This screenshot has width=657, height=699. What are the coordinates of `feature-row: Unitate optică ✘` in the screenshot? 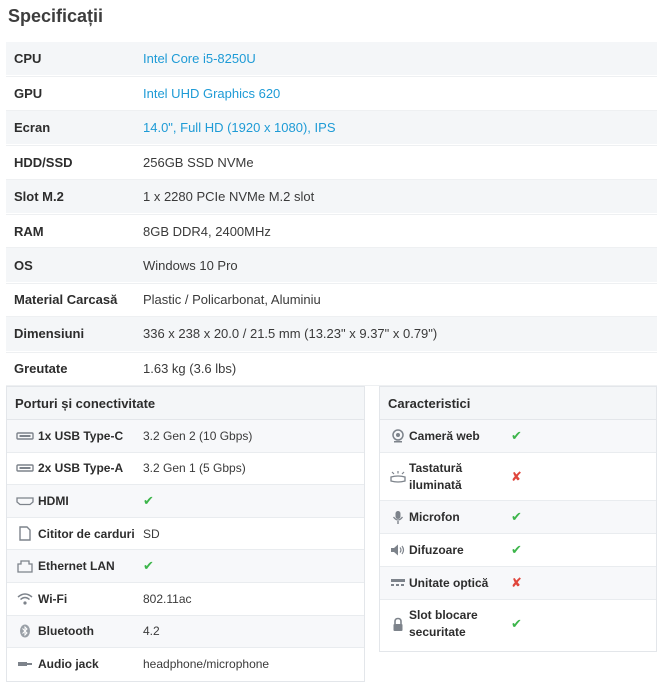 It's located at (518, 583).